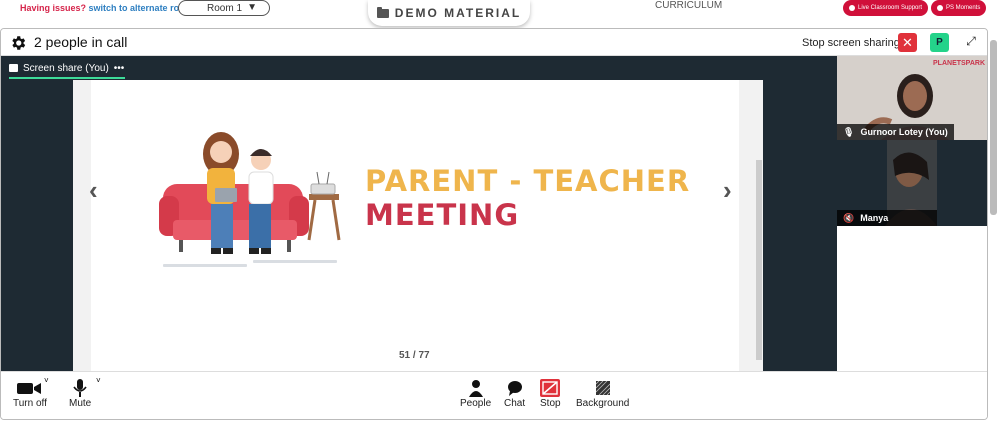  I want to click on stop-share-icon, so click(550, 388).